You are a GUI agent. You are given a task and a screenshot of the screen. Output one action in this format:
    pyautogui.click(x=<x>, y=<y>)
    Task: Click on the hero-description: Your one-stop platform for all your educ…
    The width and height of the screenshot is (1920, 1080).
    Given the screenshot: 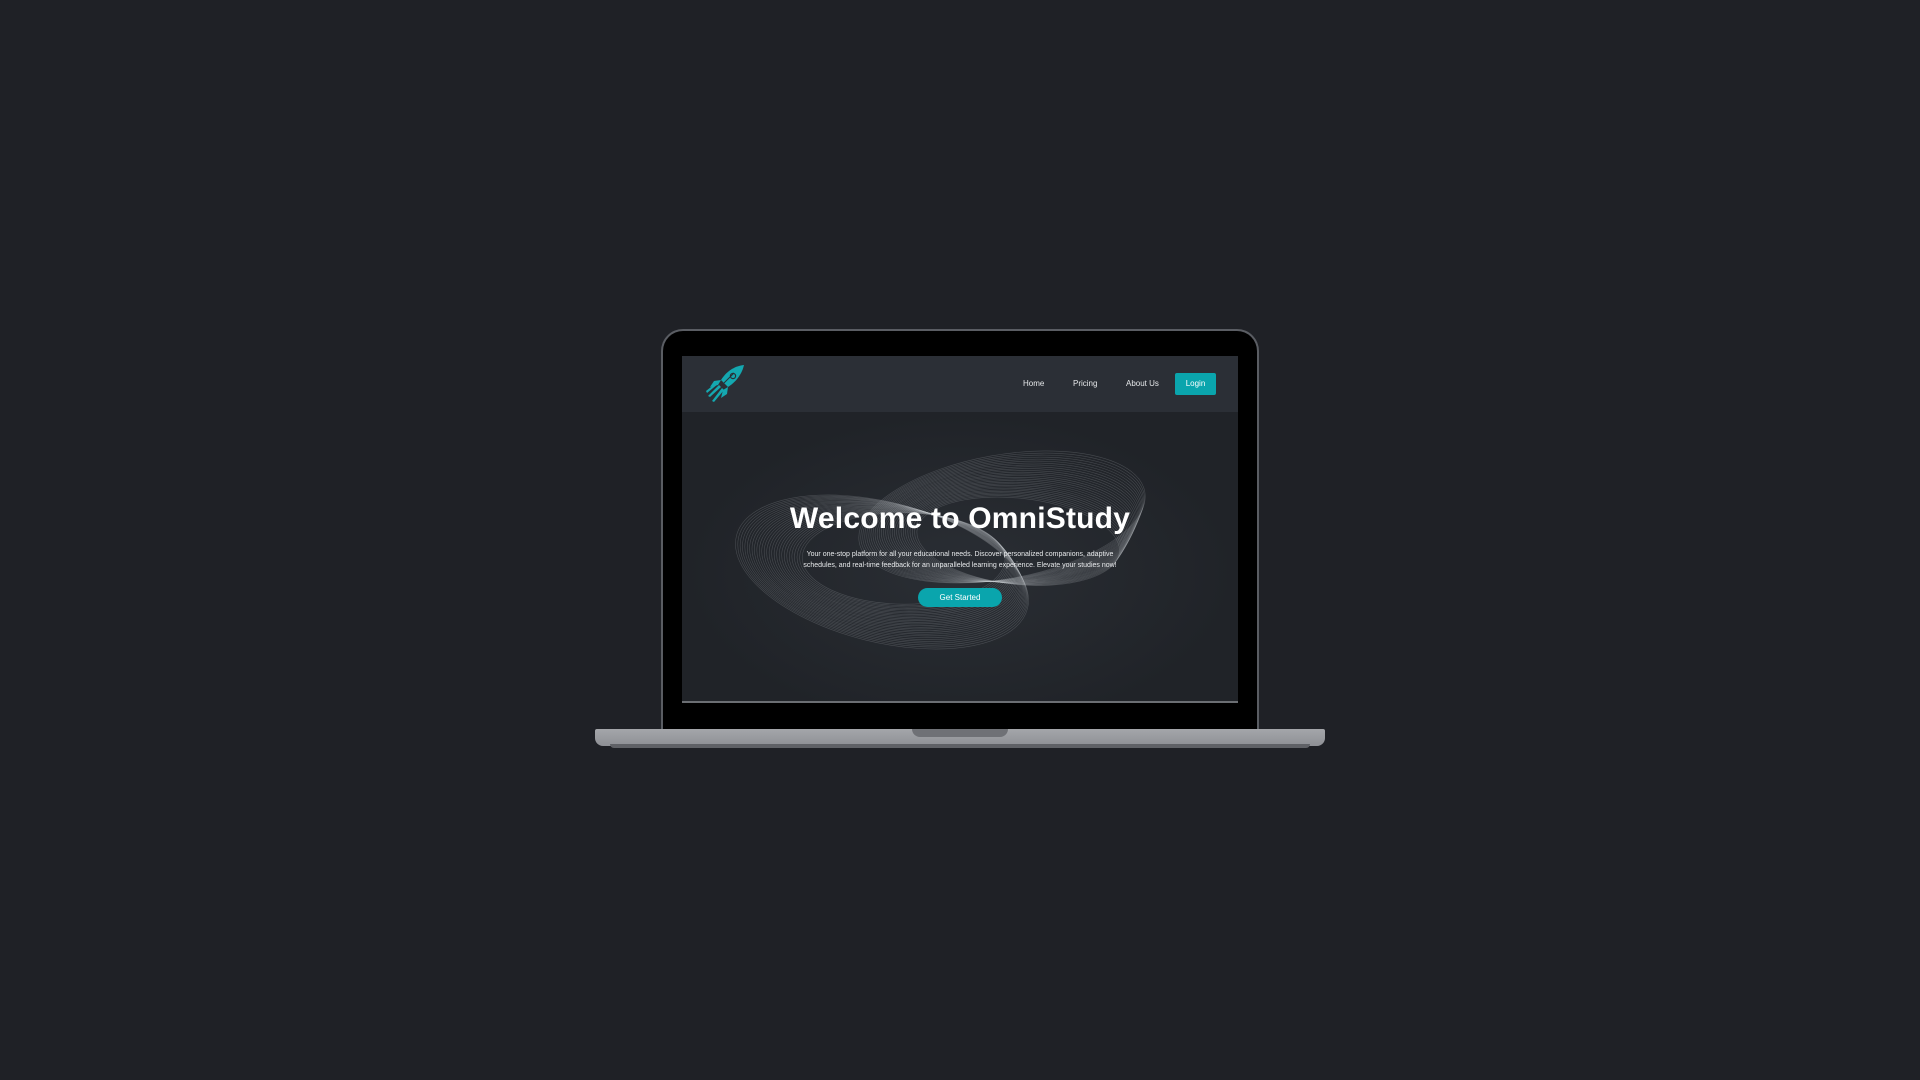 What is the action you would take?
    pyautogui.click(x=960, y=560)
    